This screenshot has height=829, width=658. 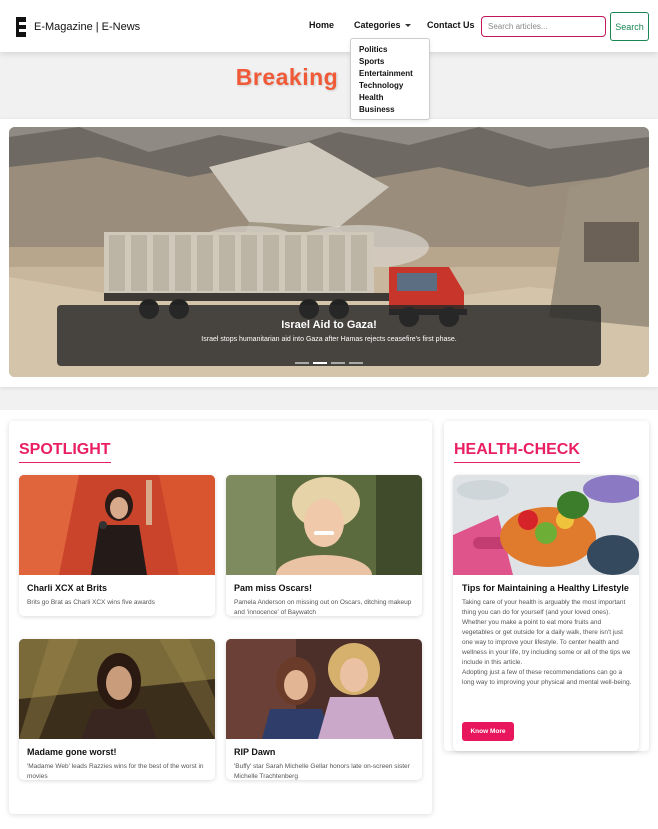 I want to click on breaking-heading: Breaking, so click(x=287, y=77).